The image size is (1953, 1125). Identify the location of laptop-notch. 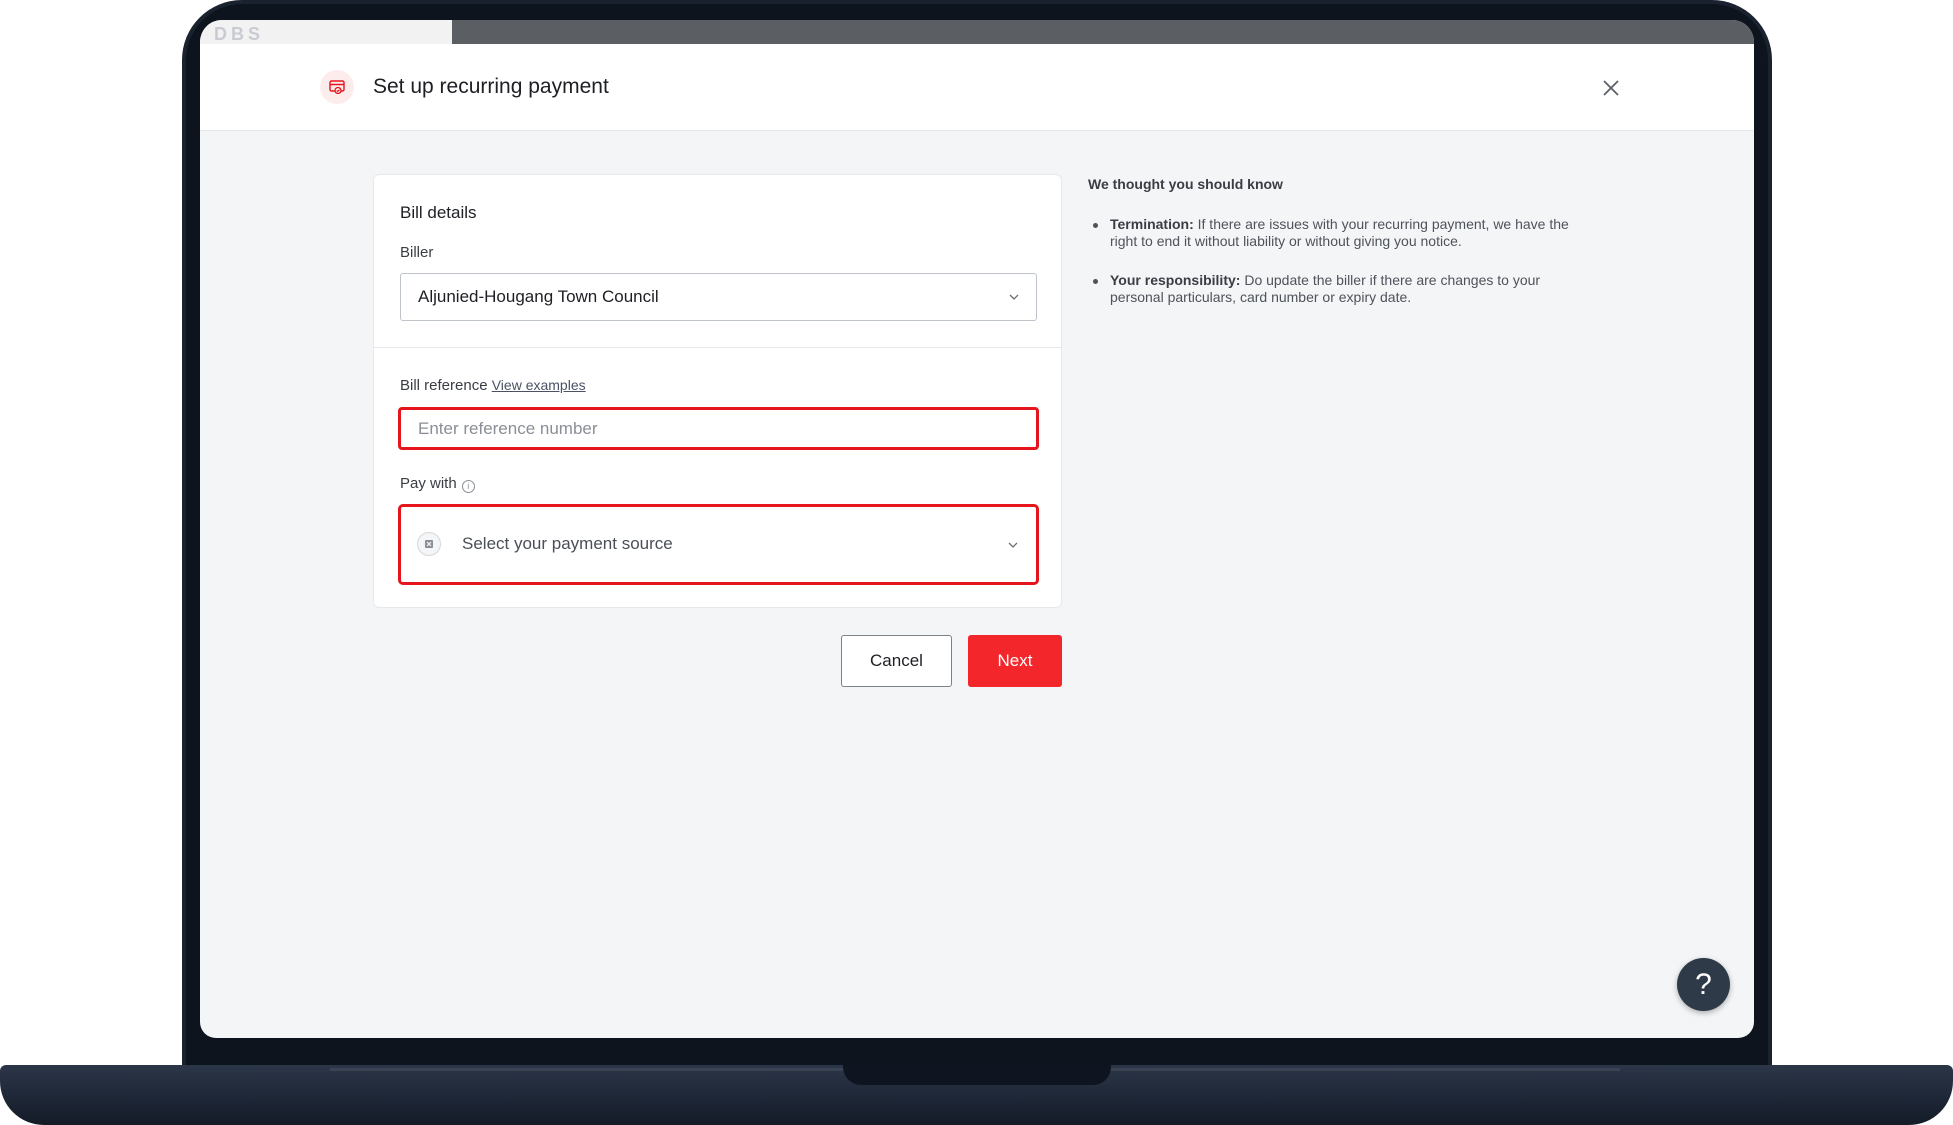
(977, 1075).